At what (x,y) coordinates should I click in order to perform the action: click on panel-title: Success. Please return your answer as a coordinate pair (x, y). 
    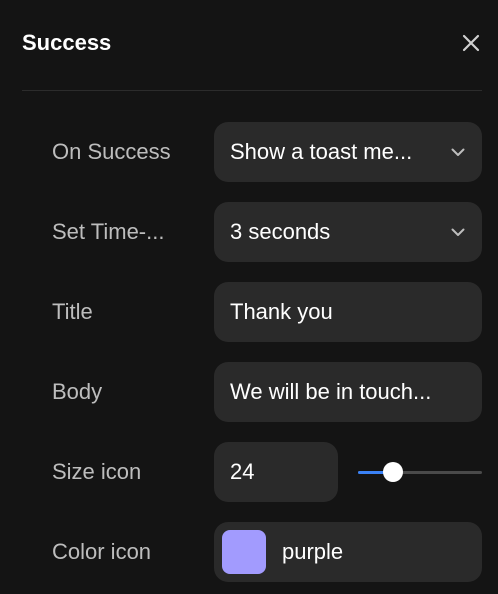
    Looking at the image, I should click on (67, 42).